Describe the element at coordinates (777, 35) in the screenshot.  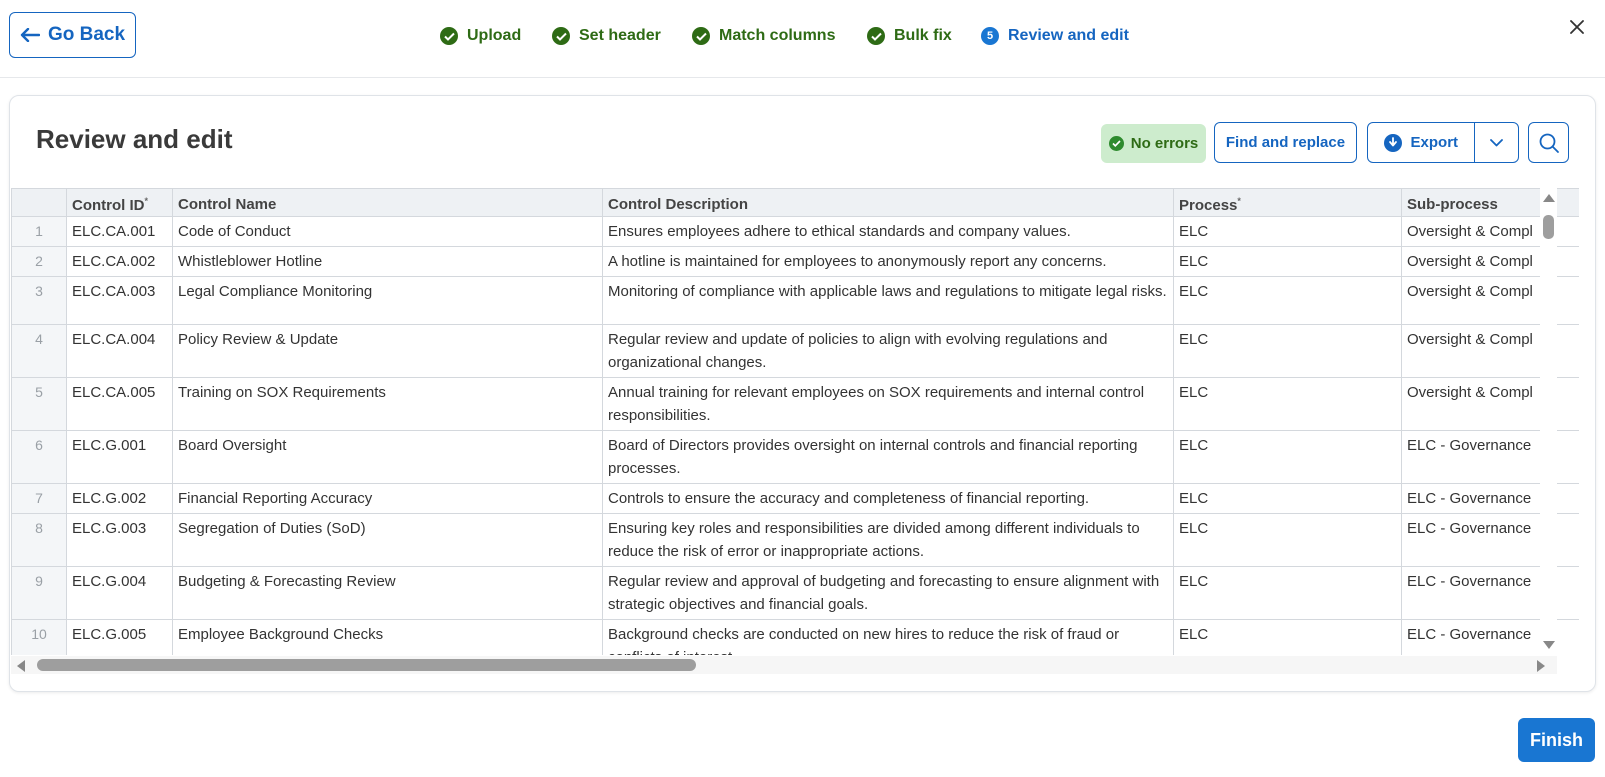
I see `step-label: Match columns` at that location.